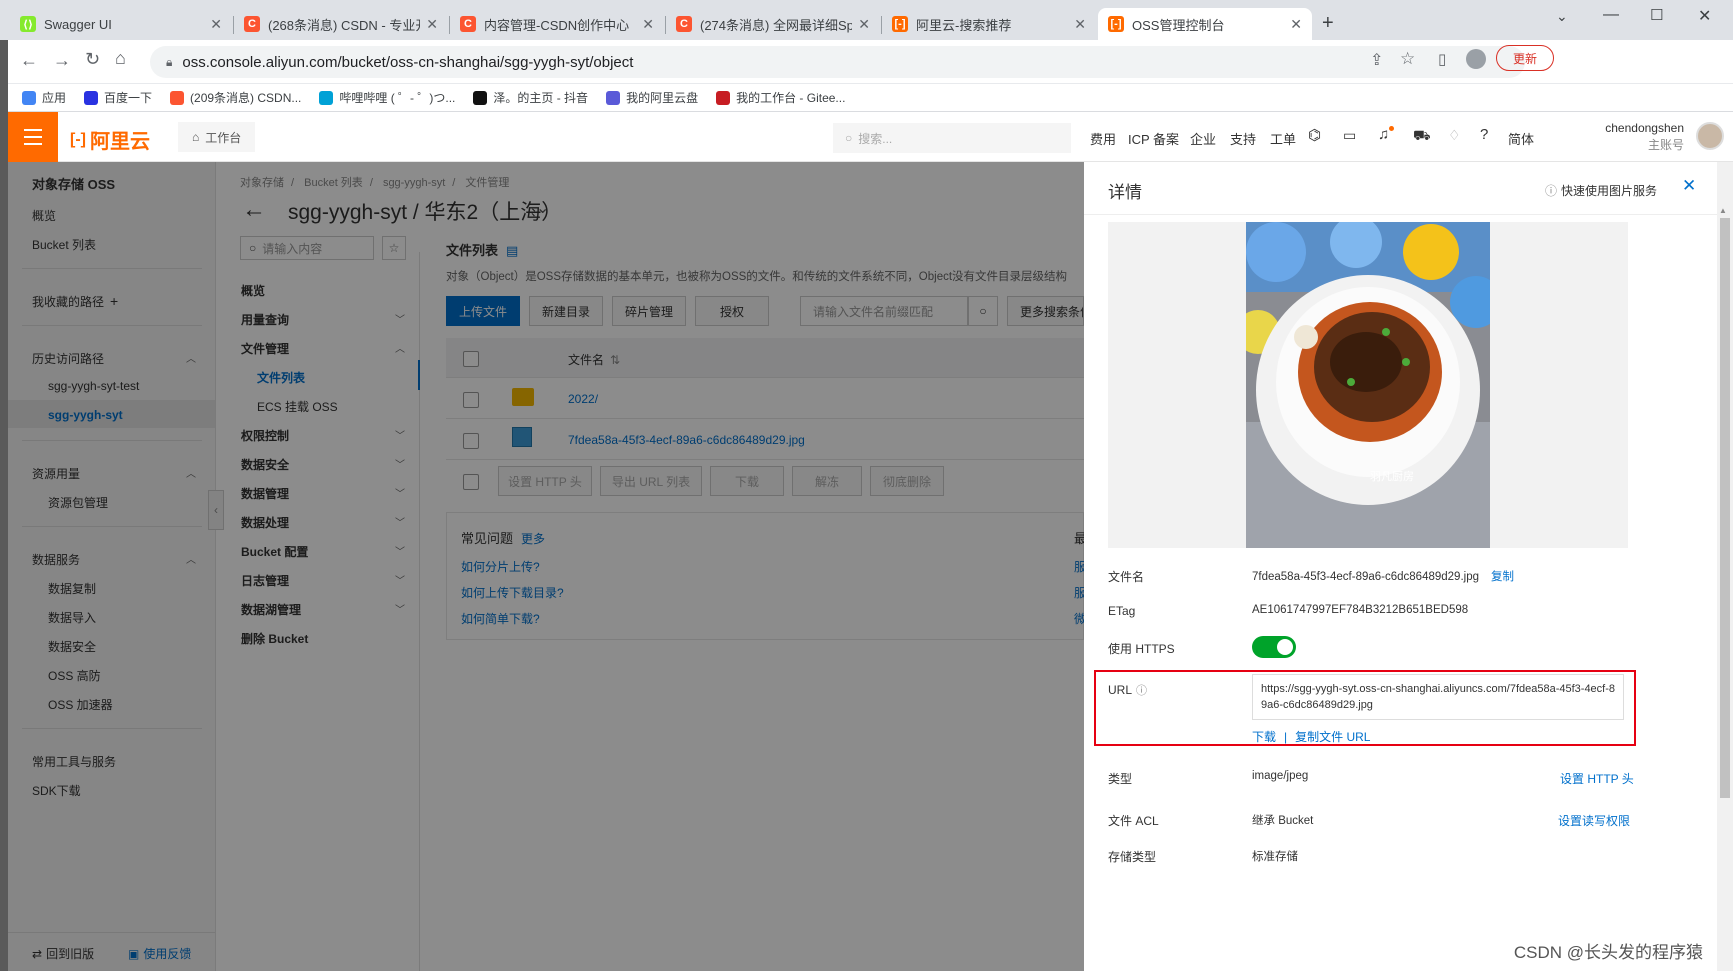 The height and width of the screenshot is (971, 1733). I want to click on minimize-icon: —, so click(1611, 15).